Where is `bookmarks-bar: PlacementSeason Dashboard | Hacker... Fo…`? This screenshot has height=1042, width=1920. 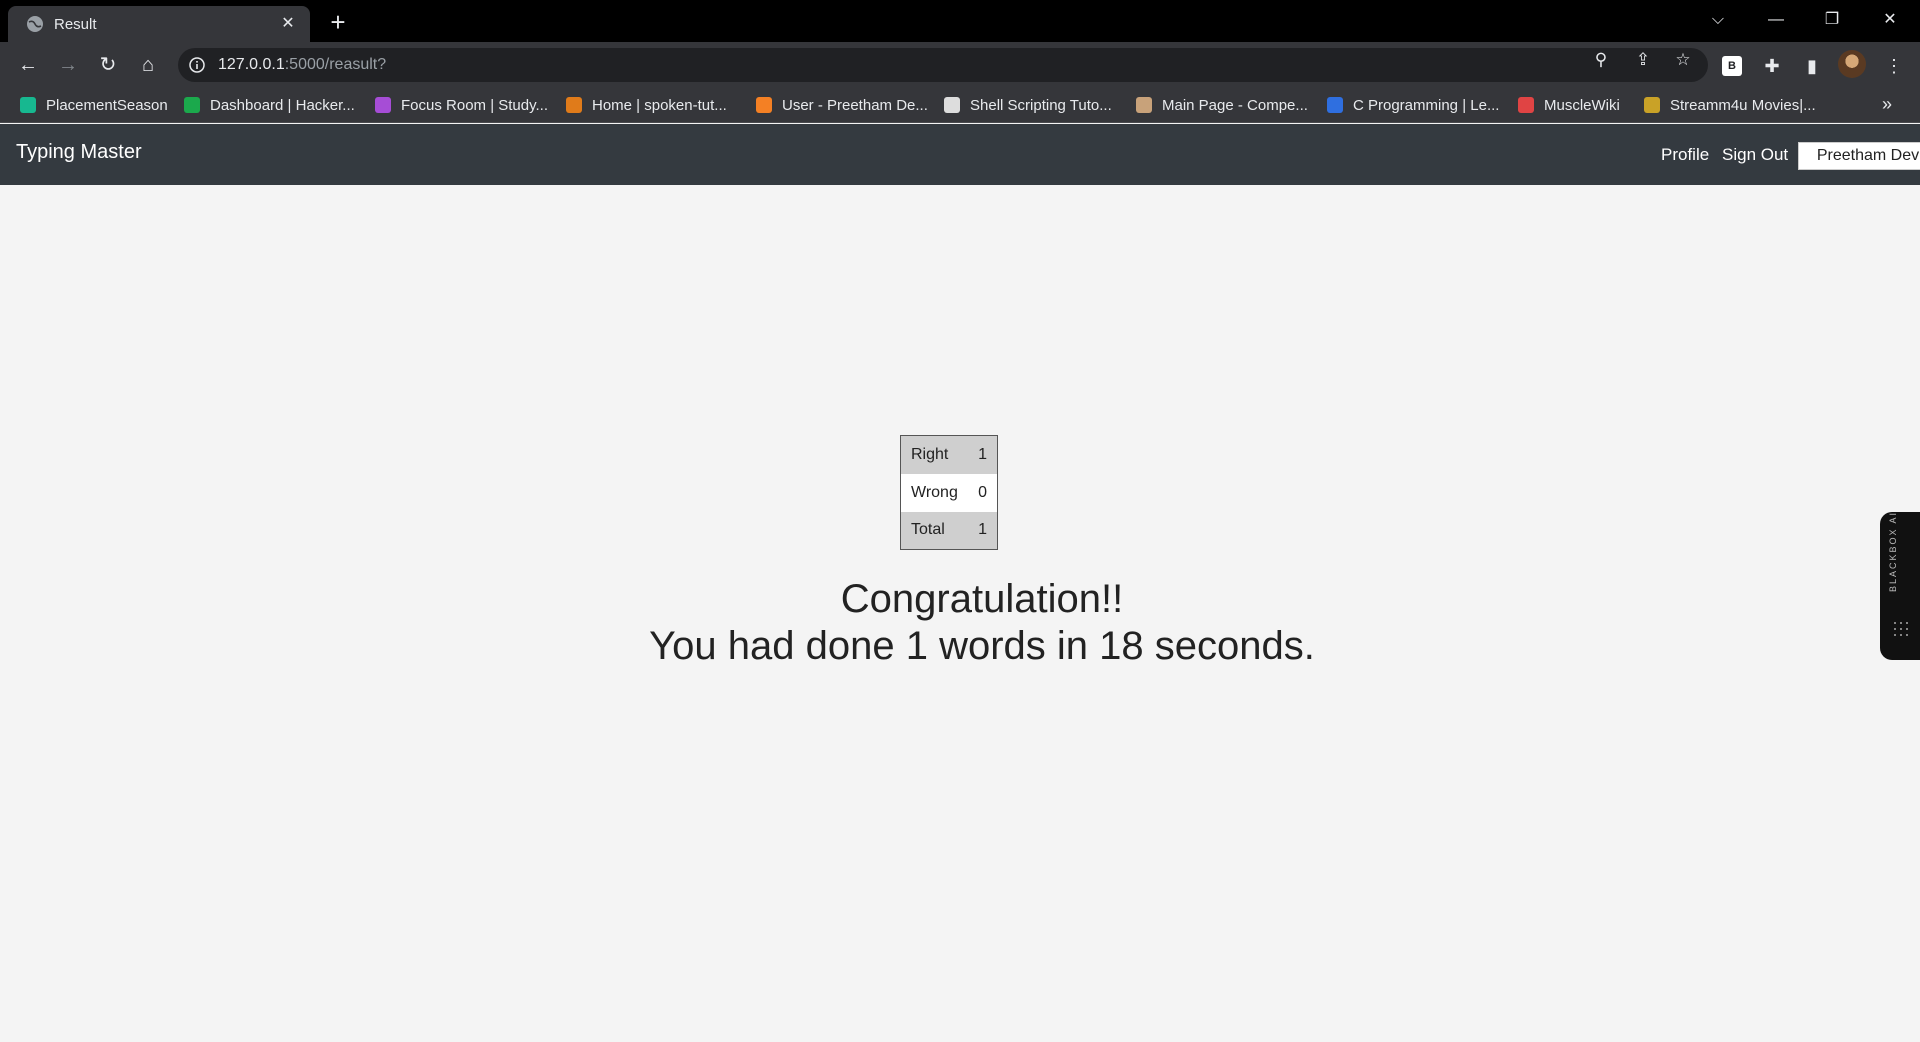 bookmarks-bar: PlacementSeason Dashboard | Hacker... Fo… is located at coordinates (960, 105).